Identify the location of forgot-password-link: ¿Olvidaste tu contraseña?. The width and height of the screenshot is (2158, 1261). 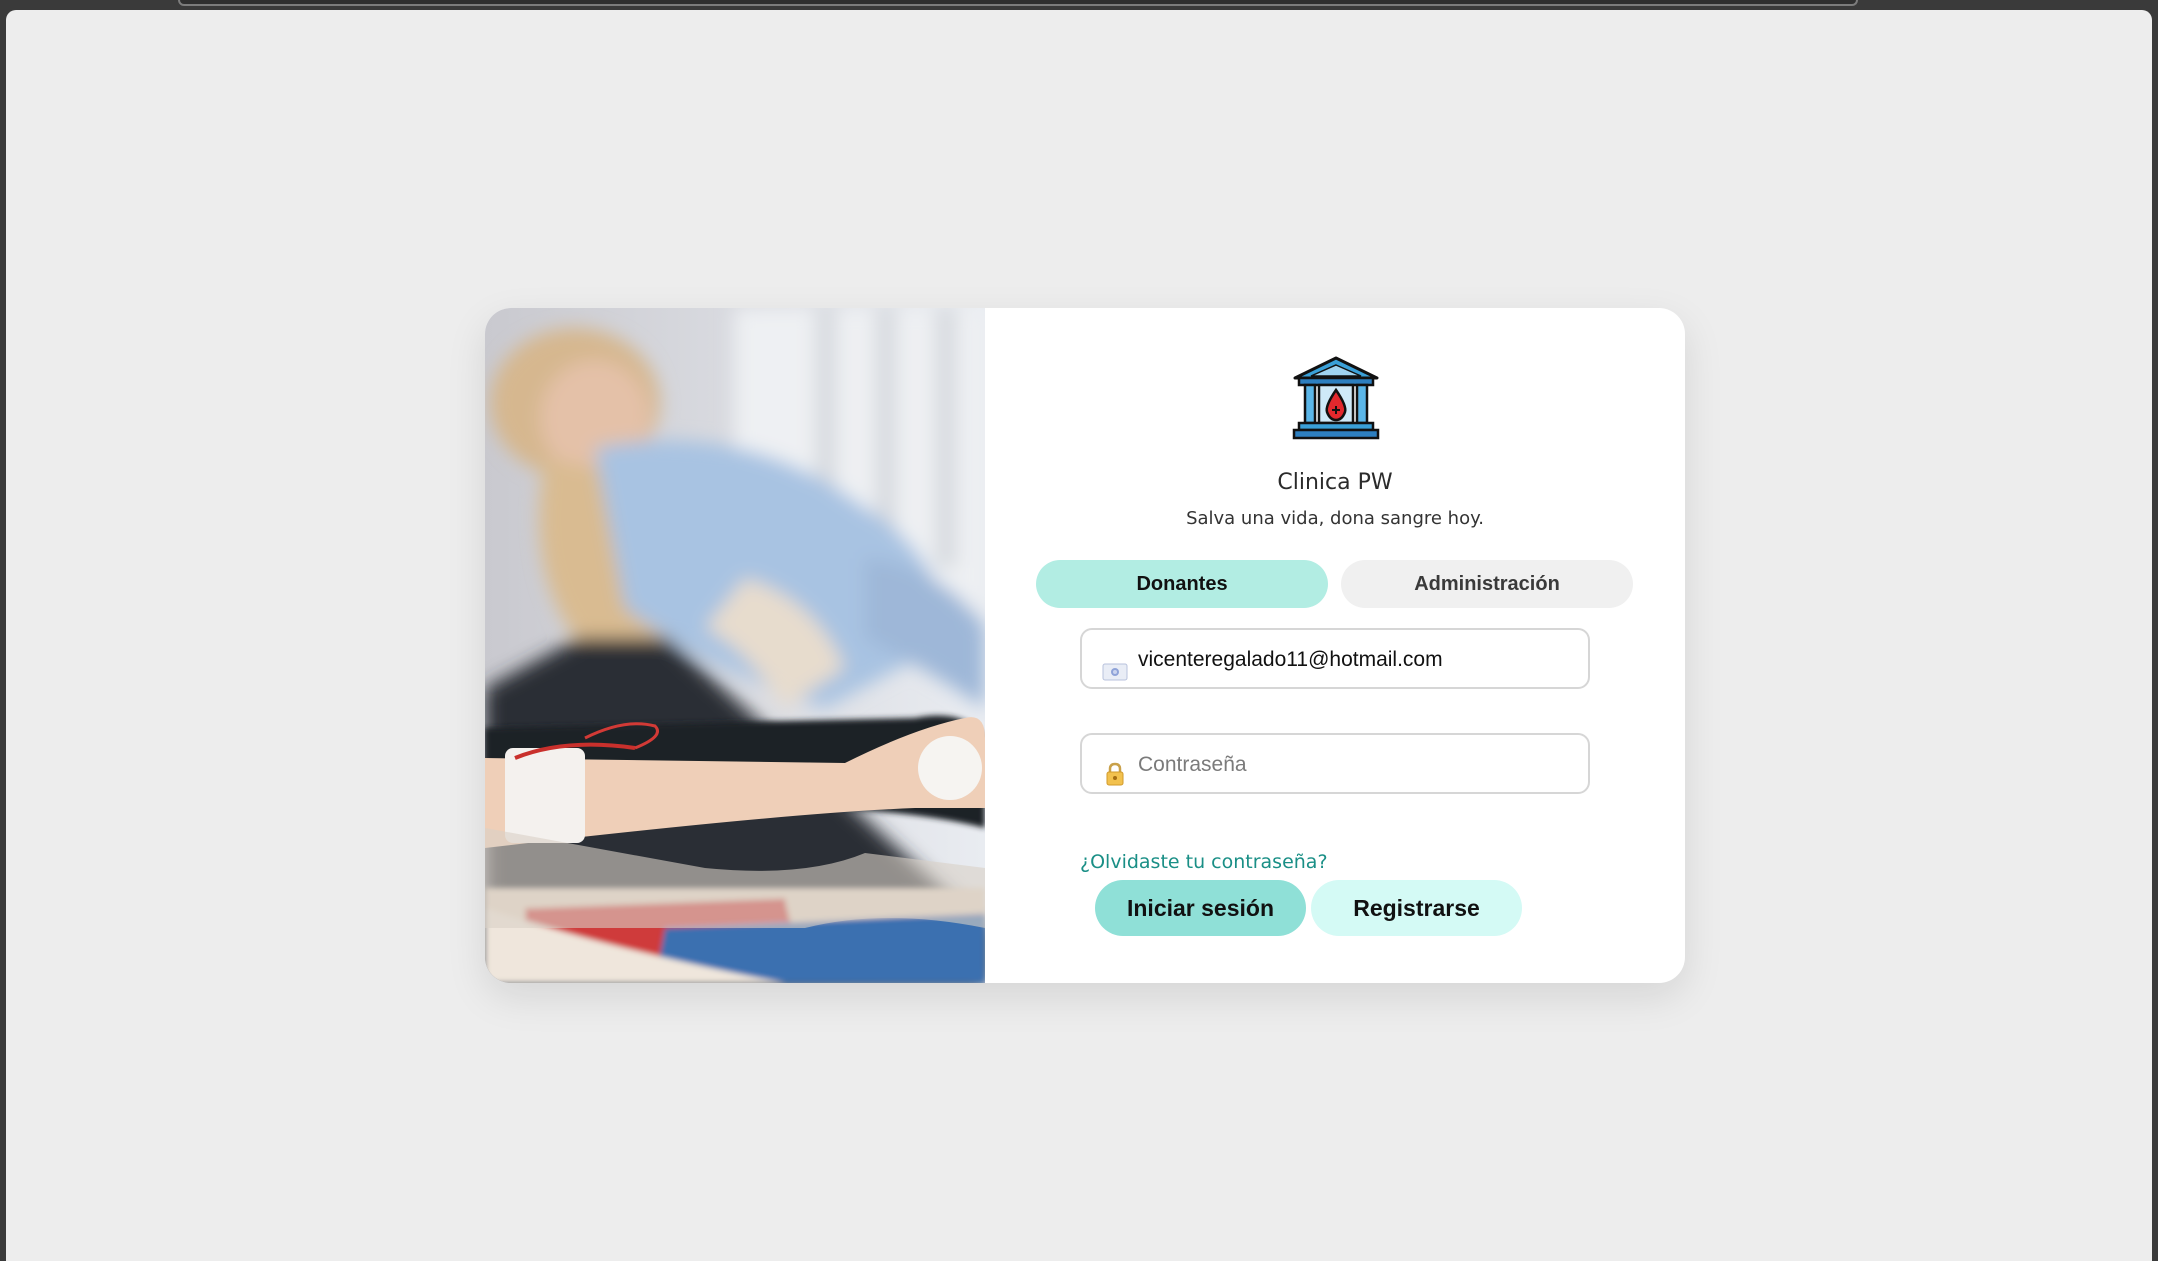
(1204, 862).